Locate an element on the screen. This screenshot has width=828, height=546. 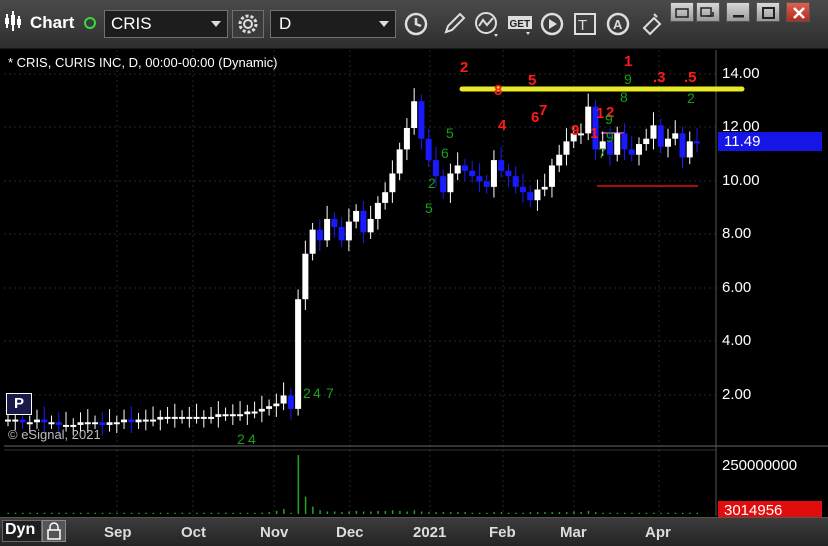
alert-icon: A is located at coordinates (618, 24).